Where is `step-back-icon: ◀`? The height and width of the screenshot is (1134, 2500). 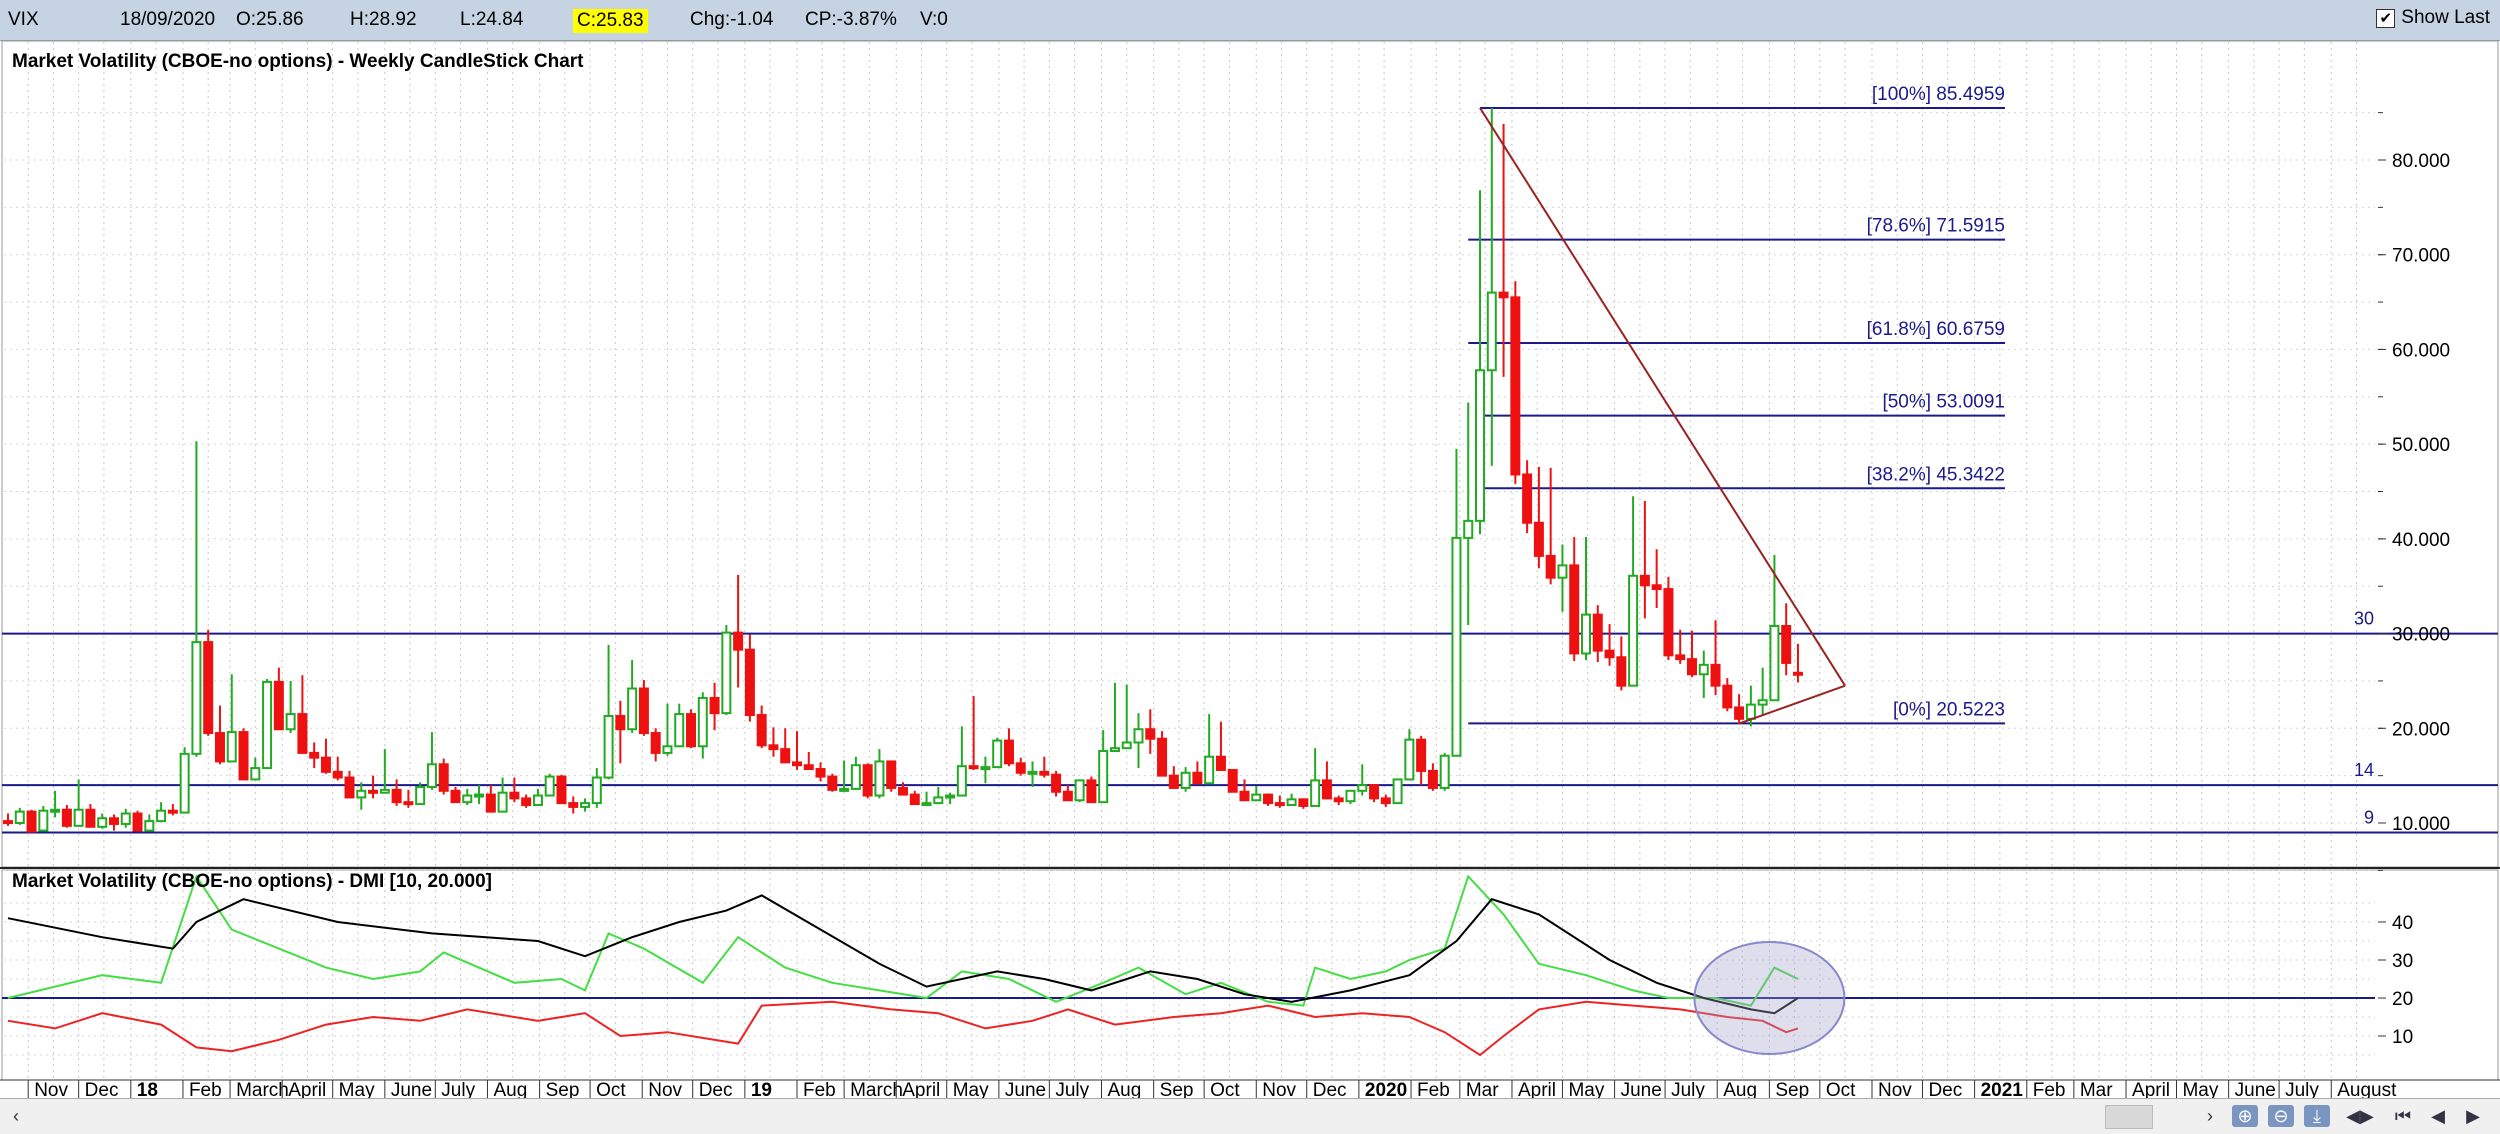 step-back-icon: ◀ is located at coordinates (2438, 1116).